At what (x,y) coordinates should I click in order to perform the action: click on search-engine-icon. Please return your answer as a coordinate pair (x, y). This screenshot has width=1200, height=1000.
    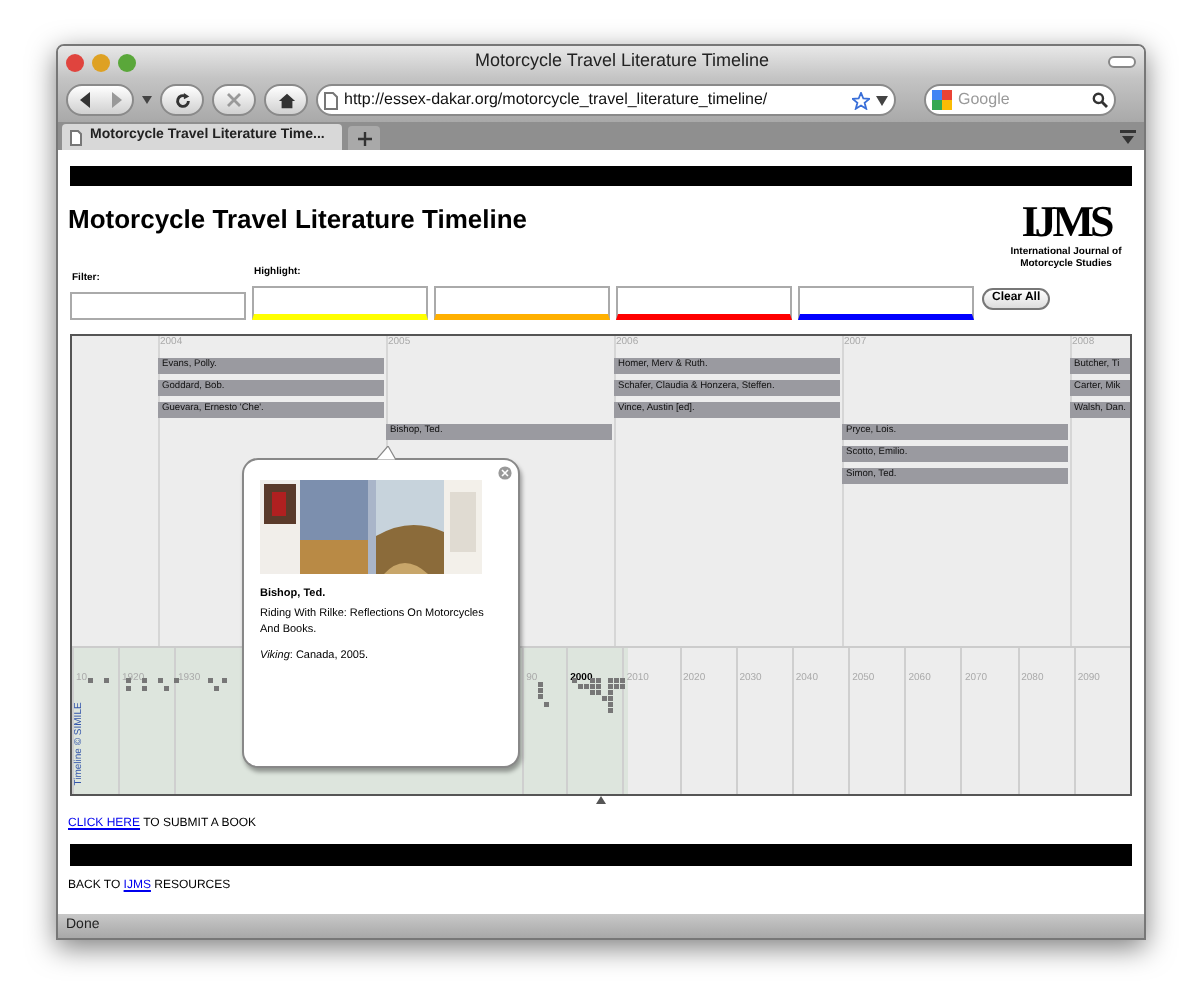
    Looking at the image, I should click on (942, 100).